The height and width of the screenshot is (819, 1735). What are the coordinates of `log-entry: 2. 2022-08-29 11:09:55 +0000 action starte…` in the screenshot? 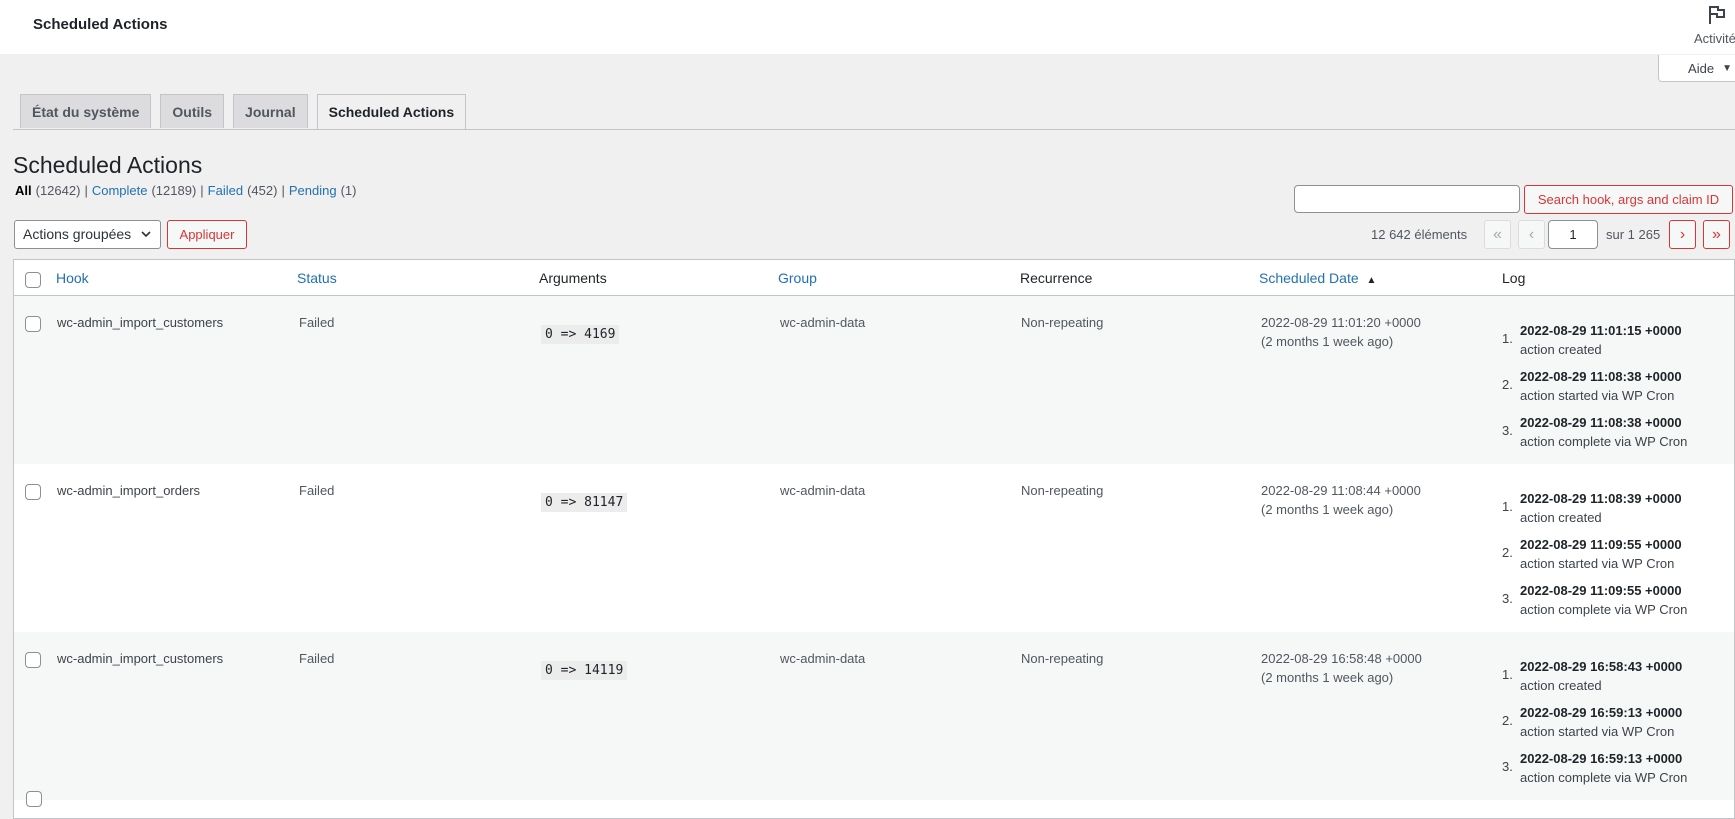 It's located at (1594, 554).